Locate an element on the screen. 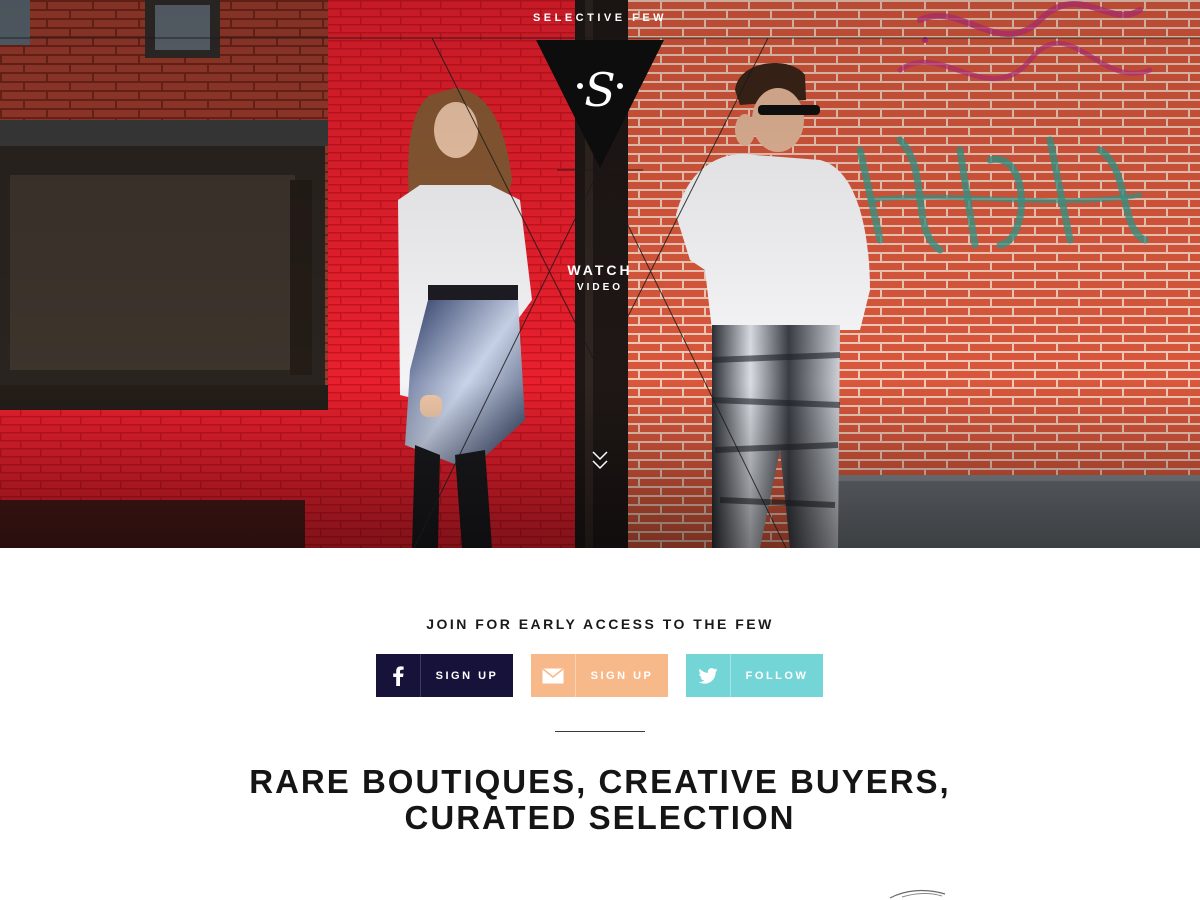 The width and height of the screenshot is (1200, 900). watch-video-button: WATCH VIDEO is located at coordinates (600, 277).